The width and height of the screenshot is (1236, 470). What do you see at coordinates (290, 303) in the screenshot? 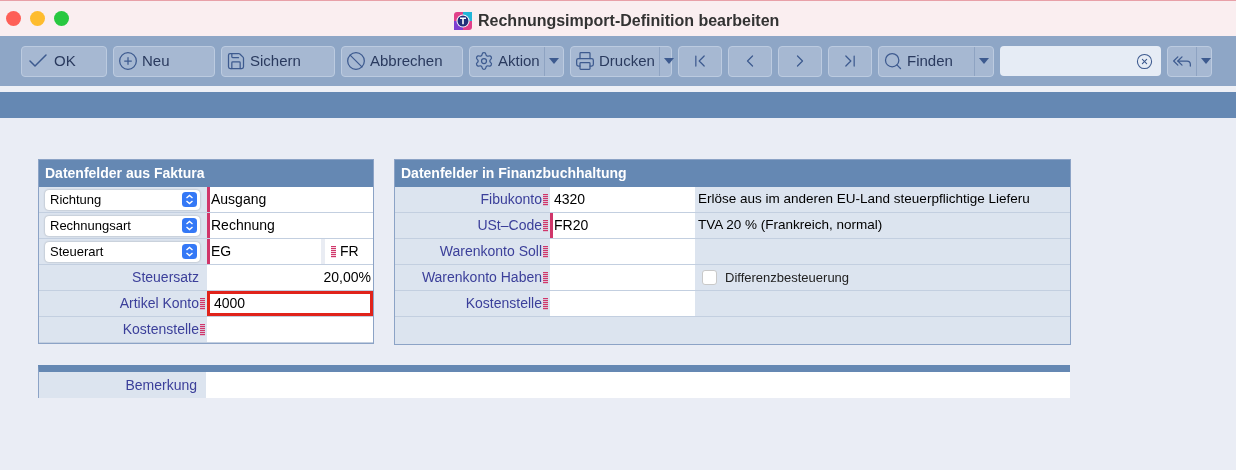
I see `input-field: 4000` at bounding box center [290, 303].